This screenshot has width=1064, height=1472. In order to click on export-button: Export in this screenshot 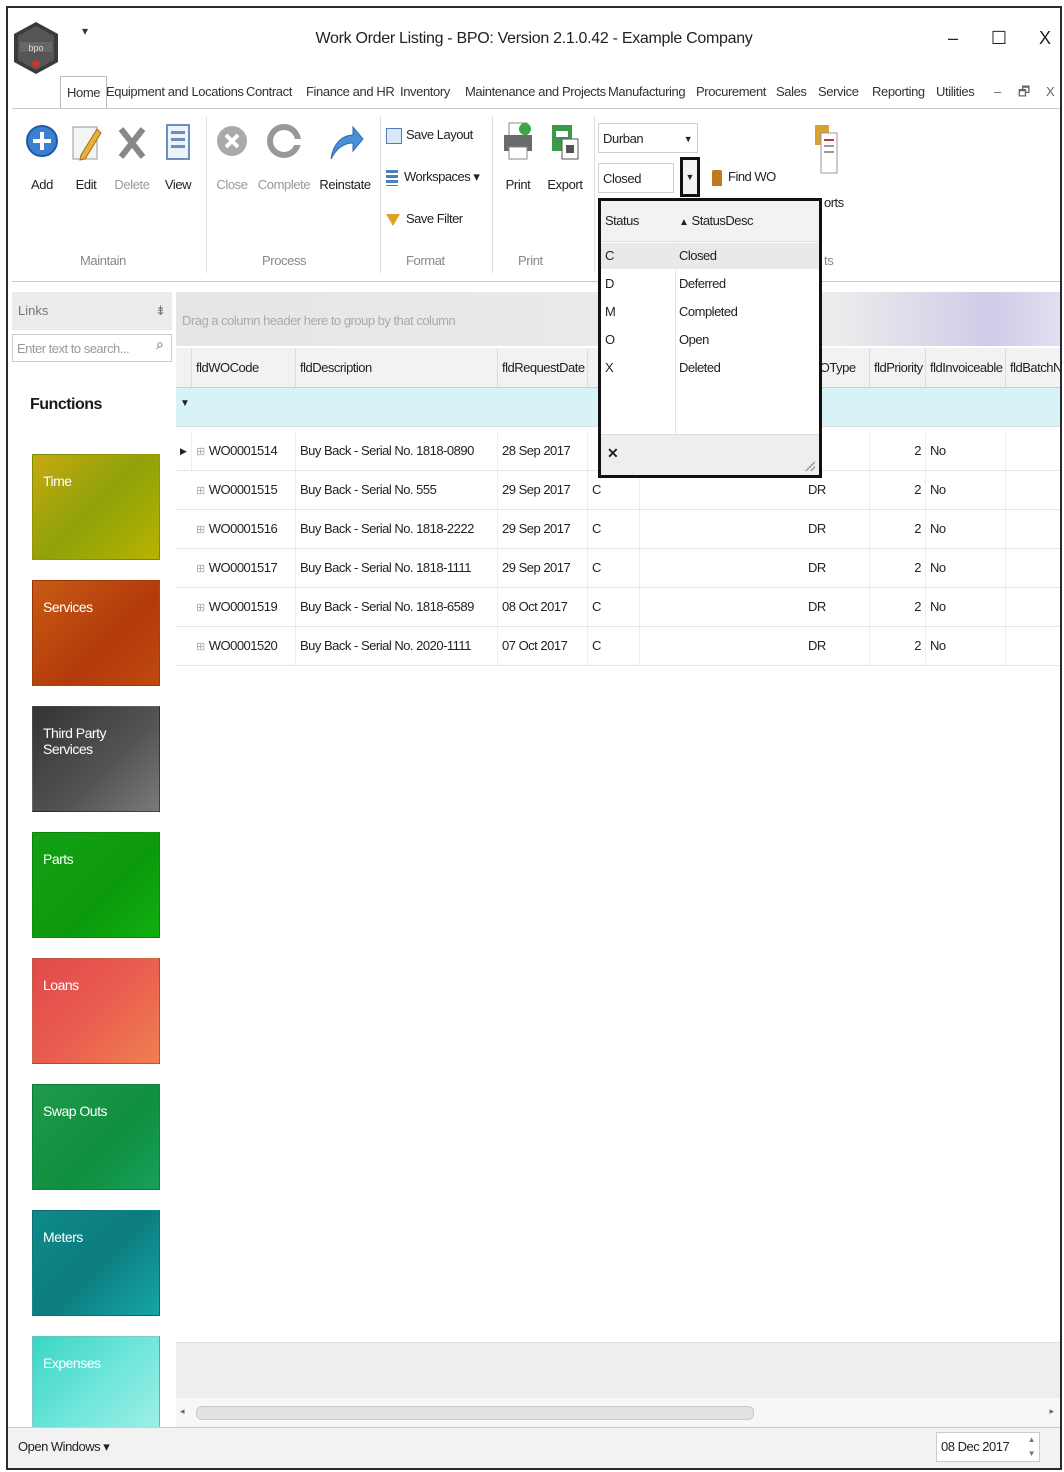, I will do `click(565, 155)`.